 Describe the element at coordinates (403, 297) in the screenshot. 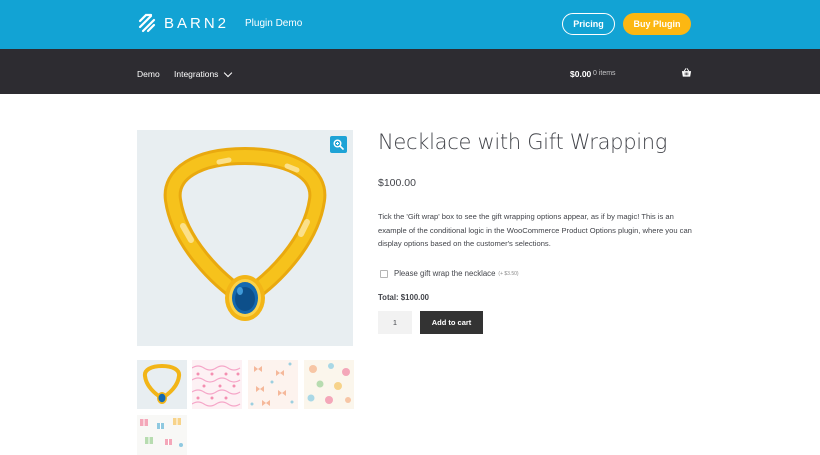

I see `total-price: Total: $100.00` at that location.